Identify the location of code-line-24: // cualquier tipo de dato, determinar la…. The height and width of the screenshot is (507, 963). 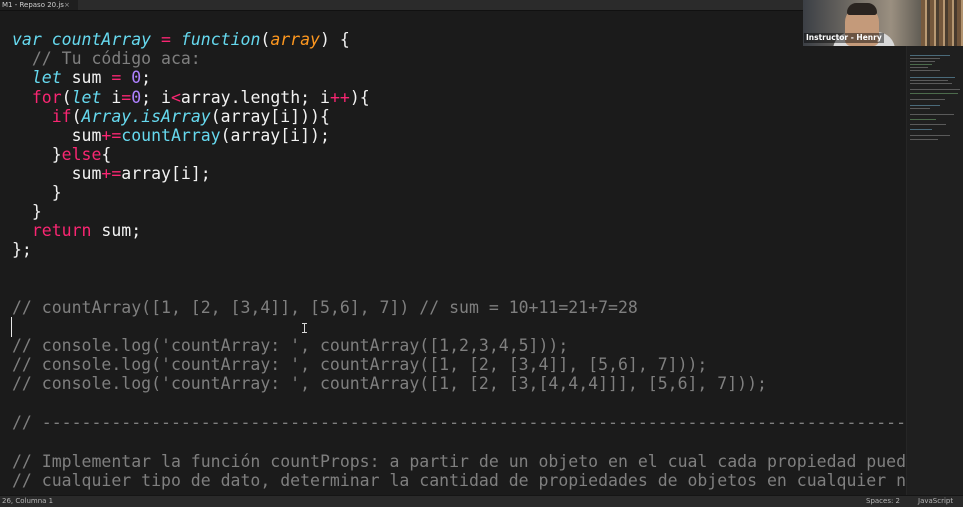
(459, 480).